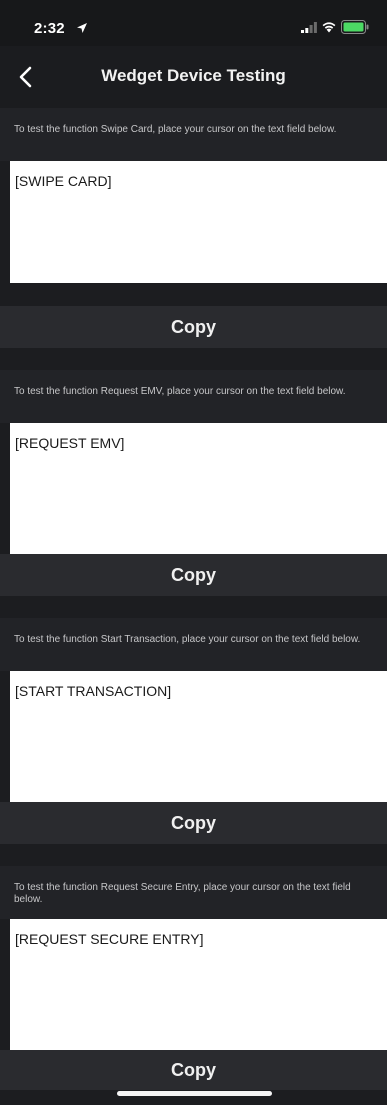 This screenshot has width=387, height=1105. What do you see at coordinates (70, 443) in the screenshot?
I see `field-value: [REQUEST EMV]` at bounding box center [70, 443].